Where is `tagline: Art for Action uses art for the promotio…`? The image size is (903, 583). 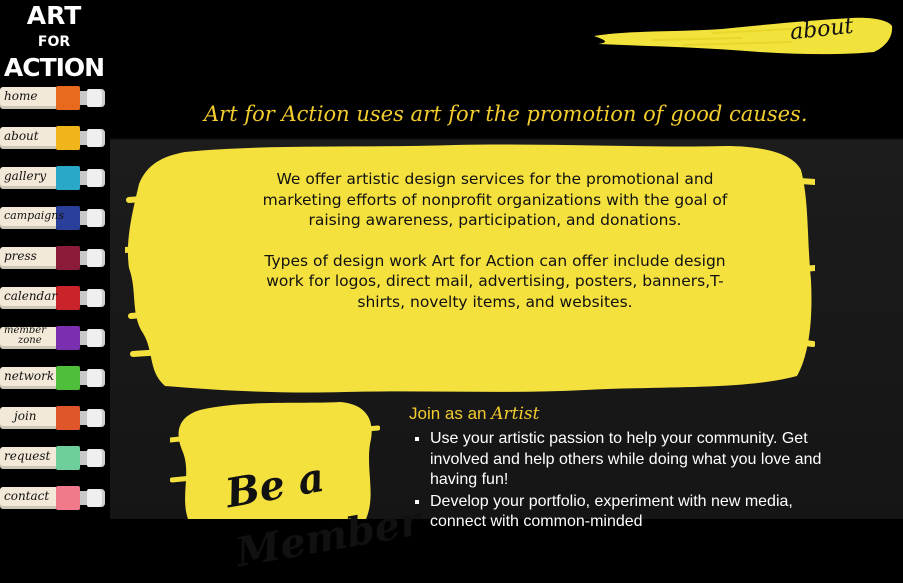
tagline: Art for Action uses art for the promotio… is located at coordinates (506, 114).